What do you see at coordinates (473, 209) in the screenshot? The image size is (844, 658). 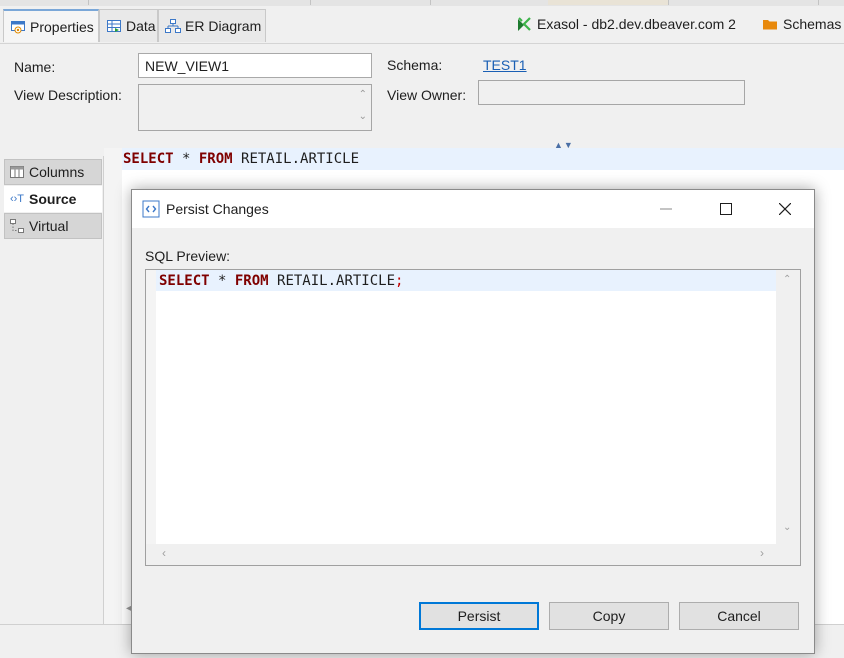 I see `dialog-titlebar: Persist Changes` at bounding box center [473, 209].